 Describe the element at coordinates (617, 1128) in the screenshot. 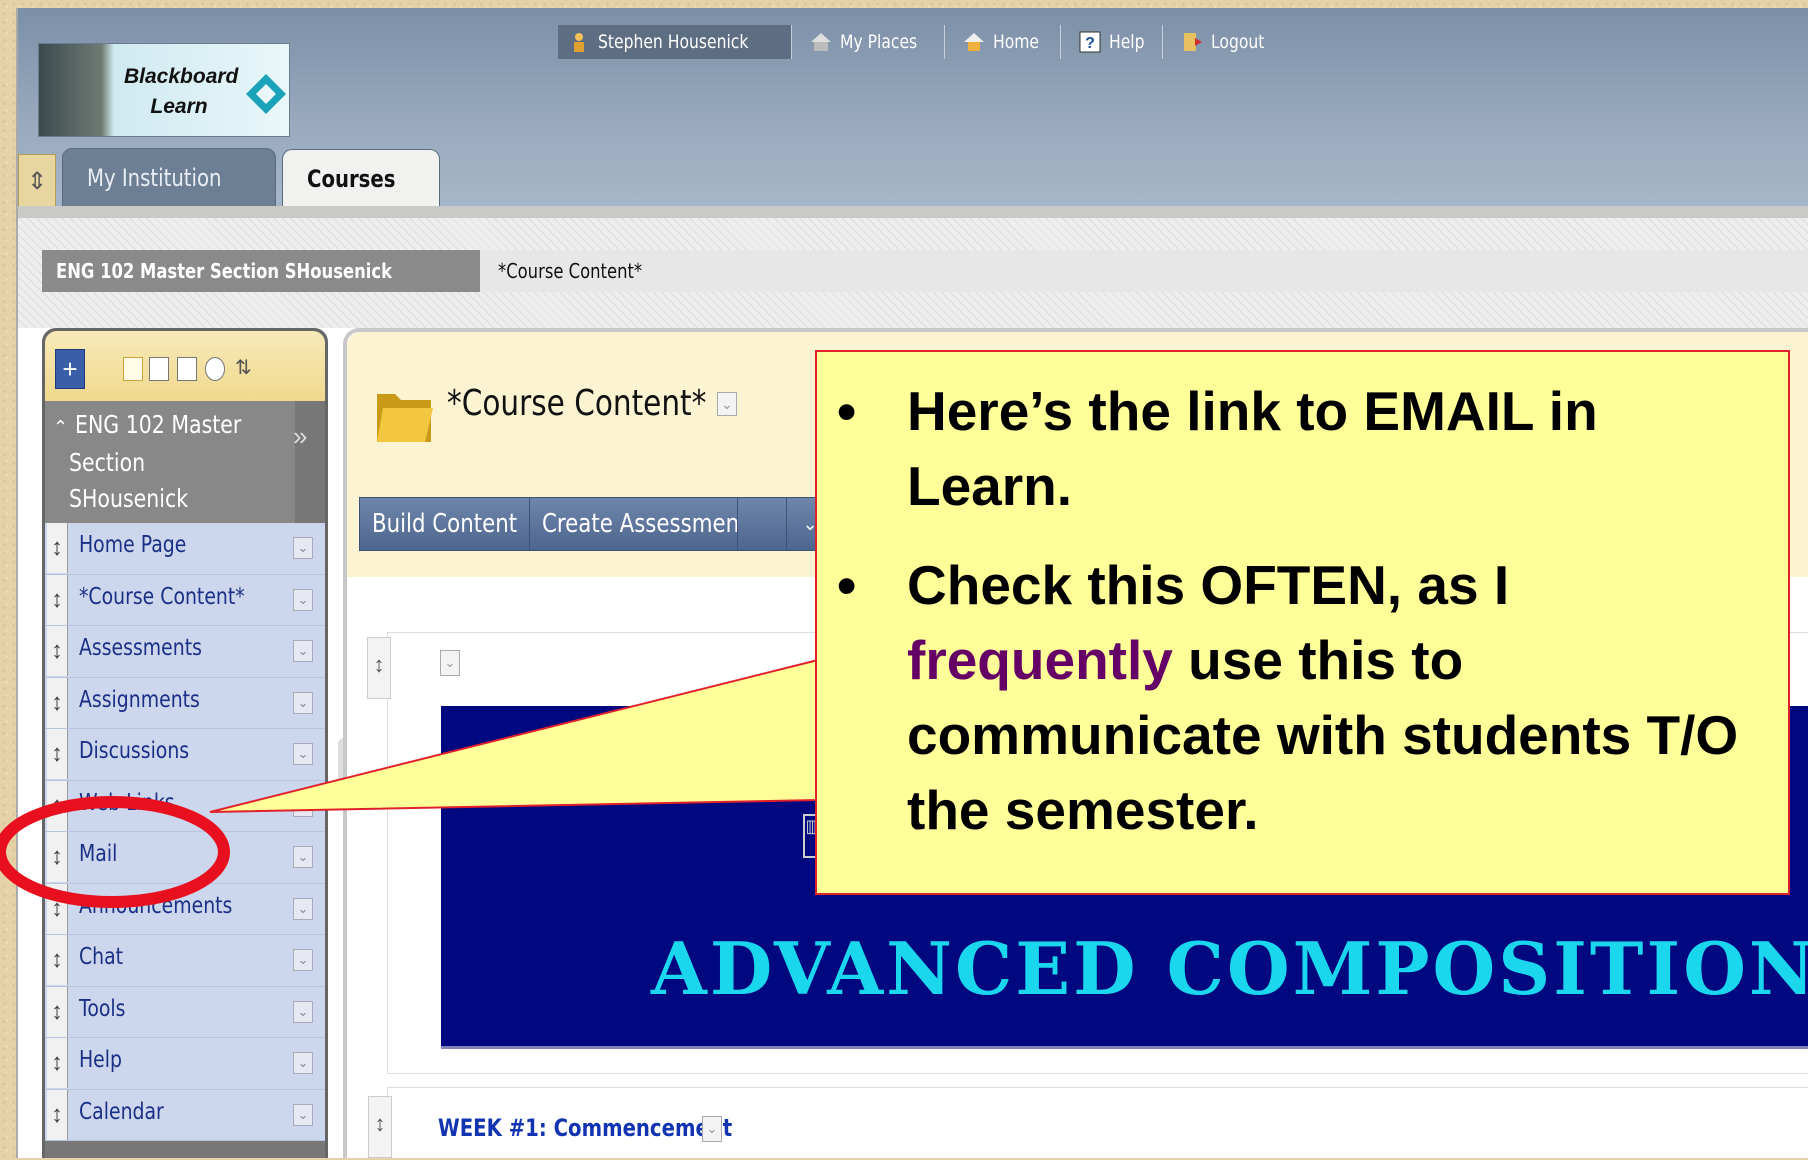

I see `week-1-link: WEEK #1: Commencement` at that location.